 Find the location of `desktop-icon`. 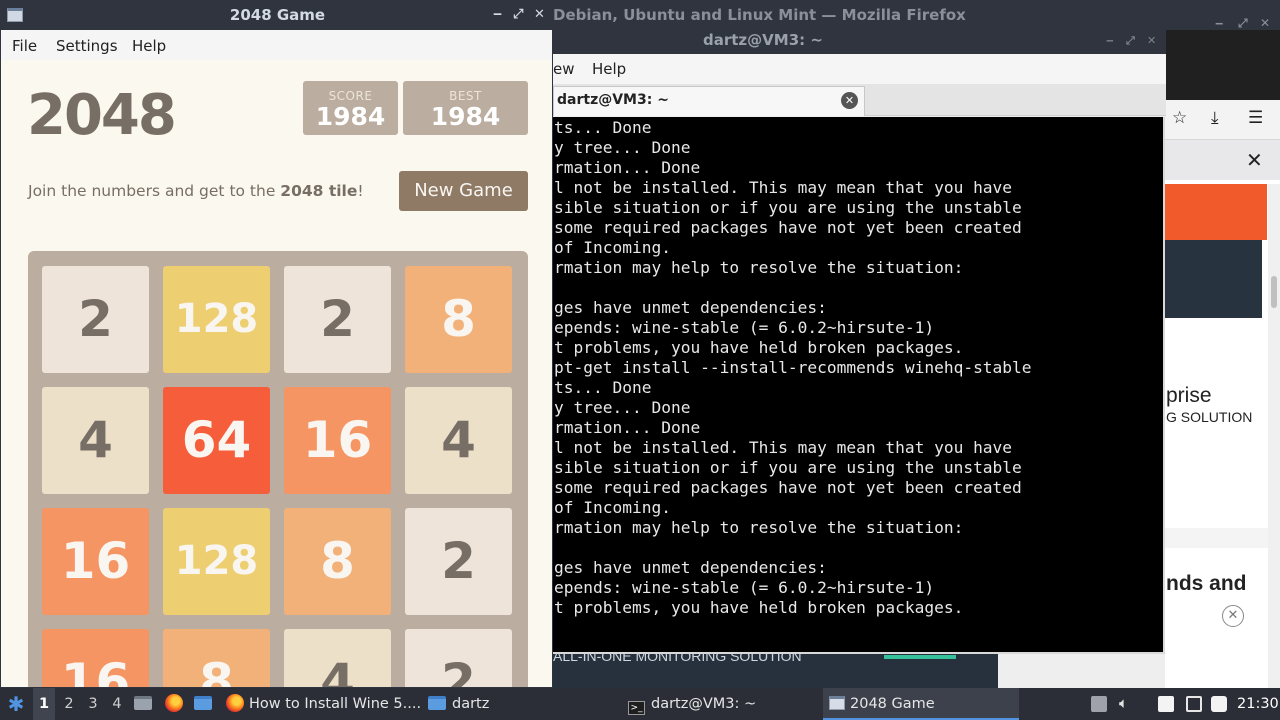

desktop-icon is located at coordinates (203, 703).